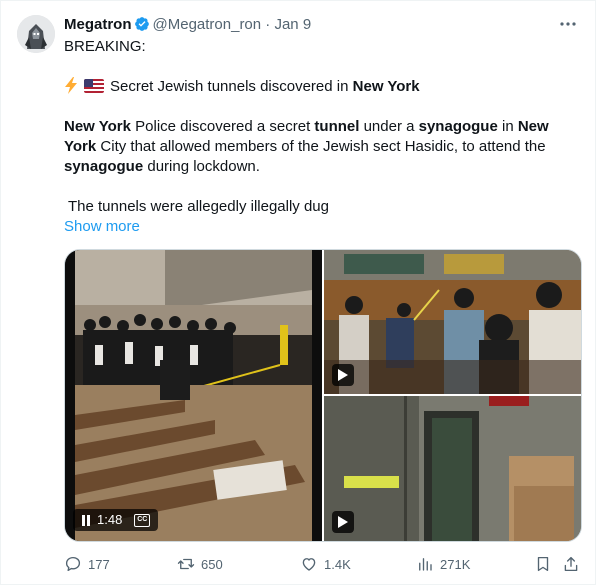 The image size is (596, 585). I want to click on headline-bold: New York, so click(386, 86).